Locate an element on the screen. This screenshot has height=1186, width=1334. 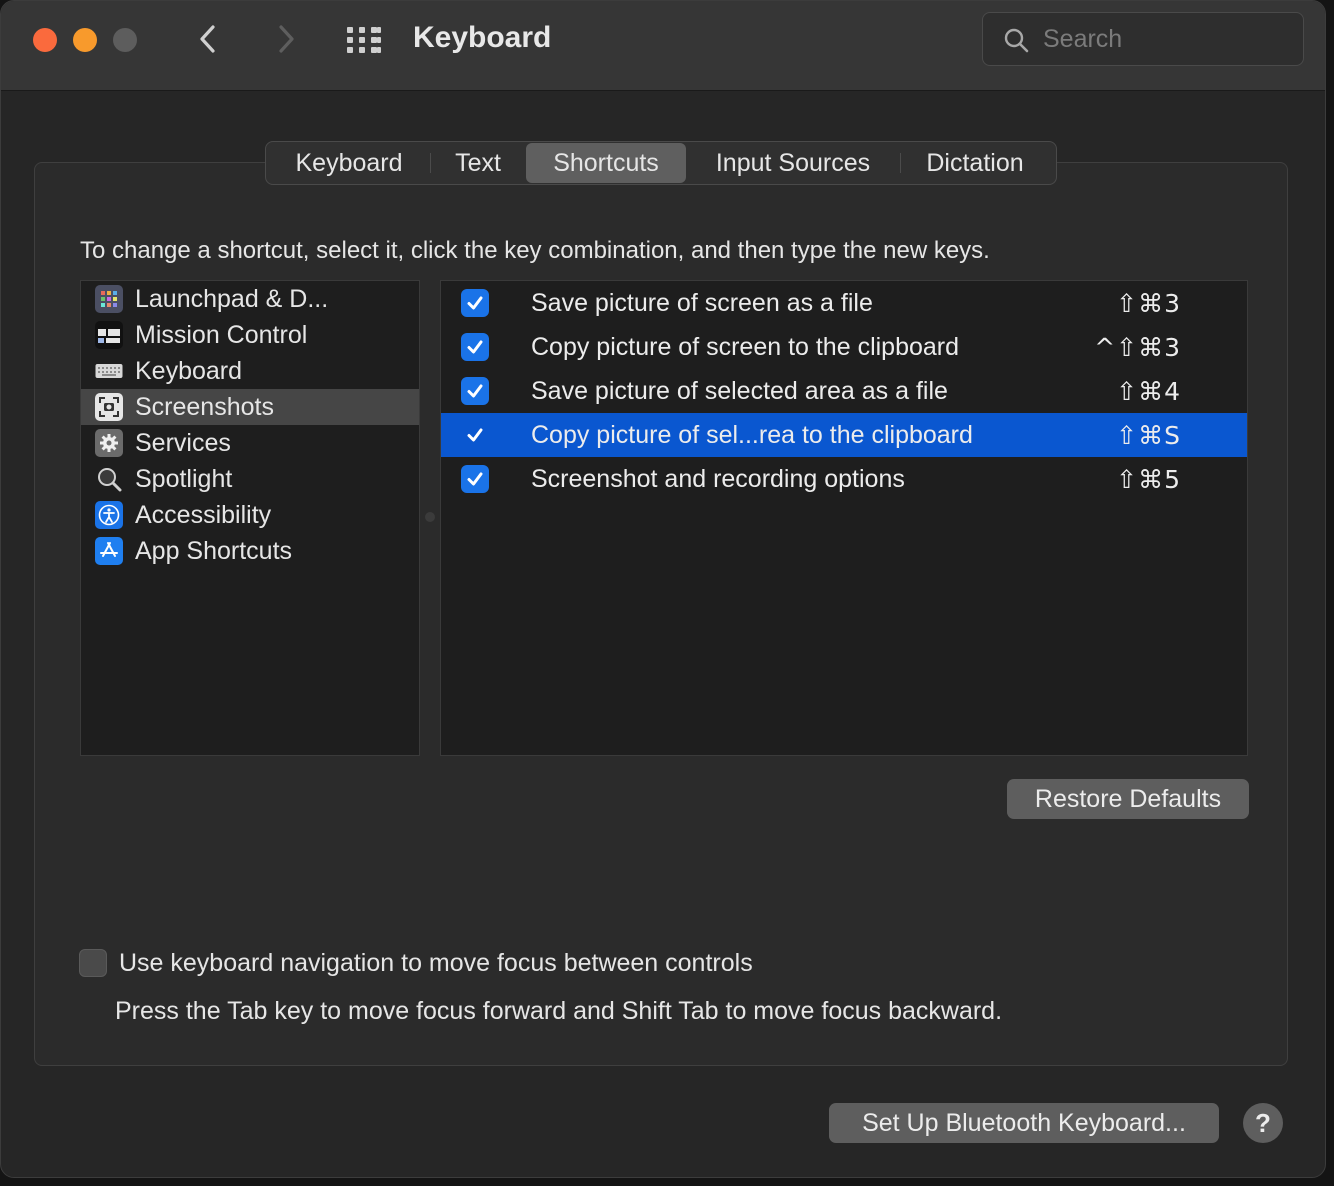
back-button is located at coordinates (209, 39).